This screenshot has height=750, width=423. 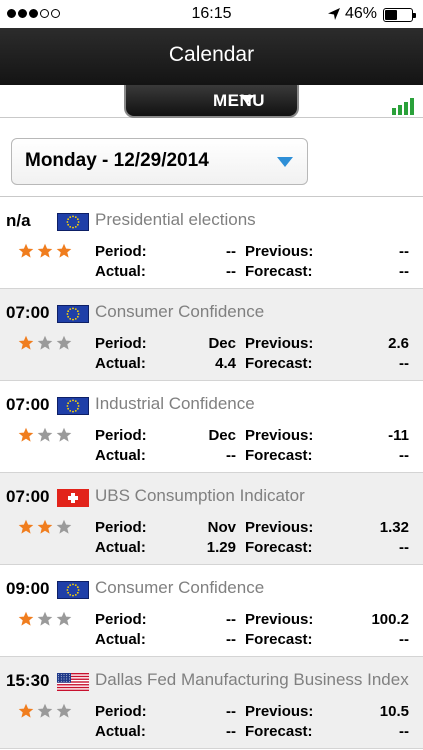 I want to click on previous-value: 100.2, so click(x=390, y=619).